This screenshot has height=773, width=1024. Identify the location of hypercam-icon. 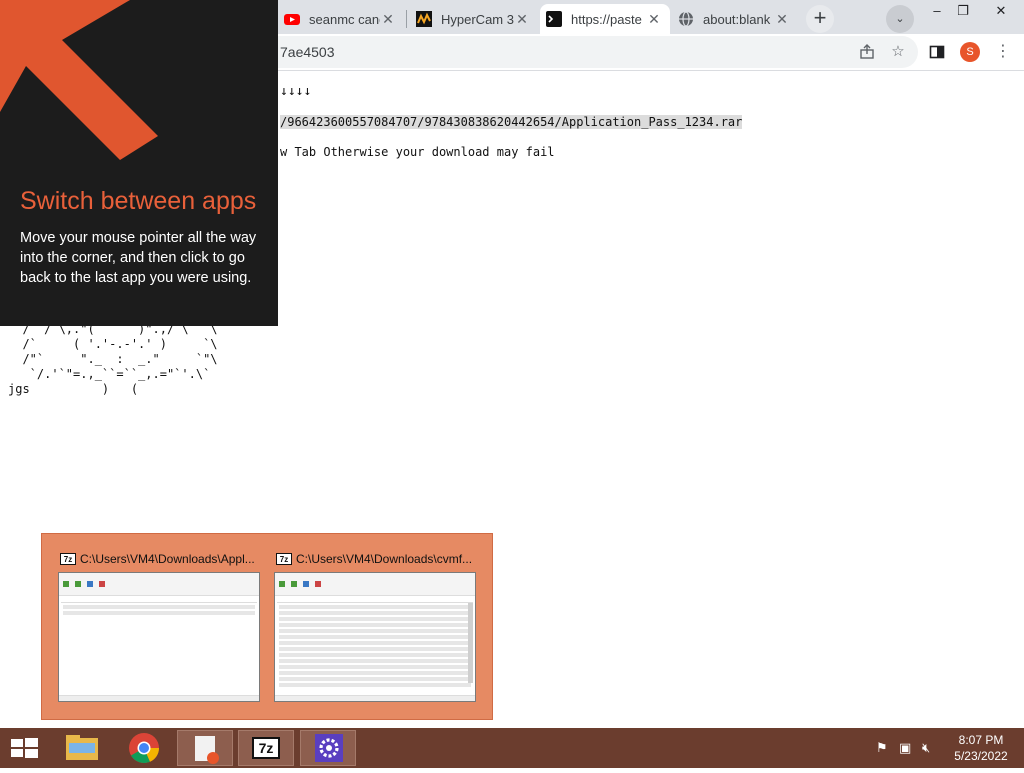
(424, 19).